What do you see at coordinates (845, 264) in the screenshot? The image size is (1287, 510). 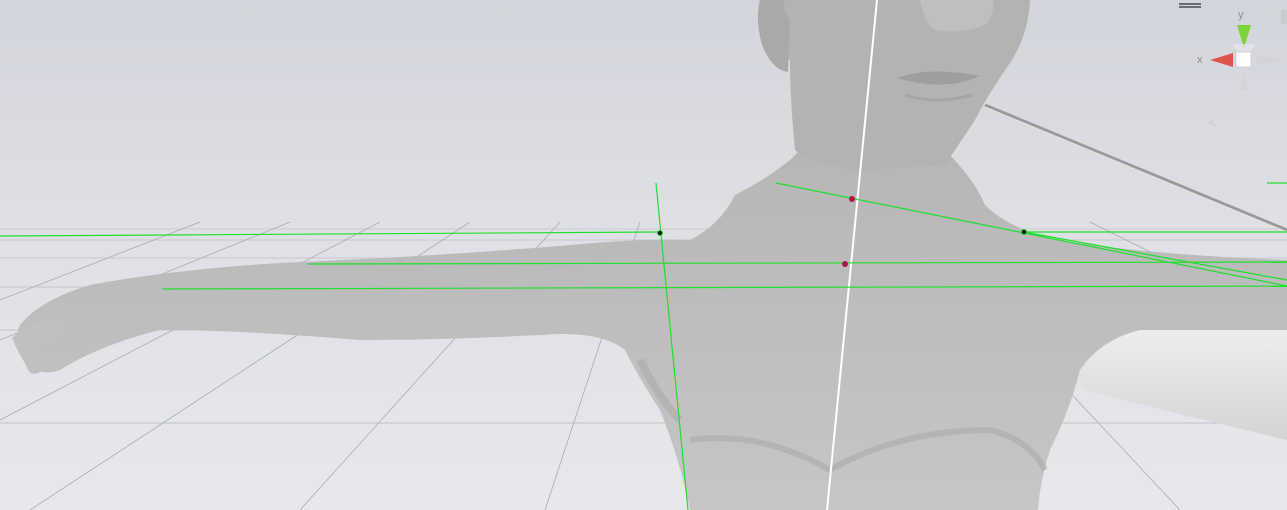 I see `joint-marker-chest` at bounding box center [845, 264].